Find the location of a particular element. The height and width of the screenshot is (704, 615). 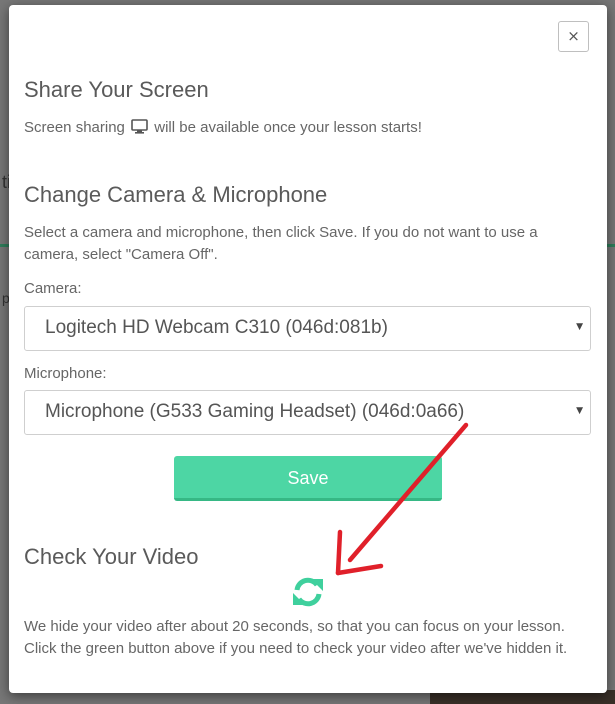

camera-select: Logitech HD Webcam C310 (046d:081b) ▼ is located at coordinates (307, 328).